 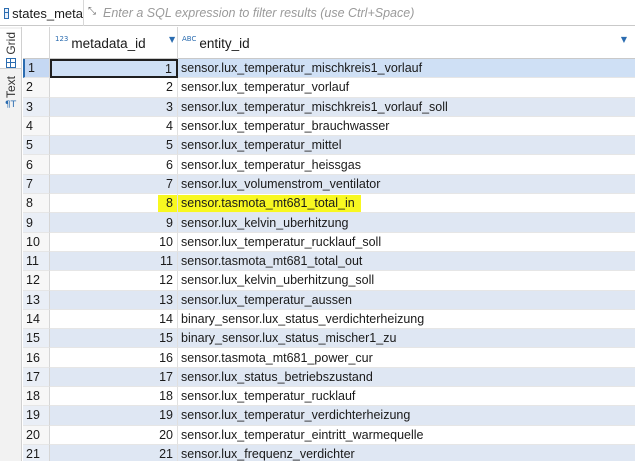 I want to click on cell-metadata-id: 2, so click(x=114, y=88).